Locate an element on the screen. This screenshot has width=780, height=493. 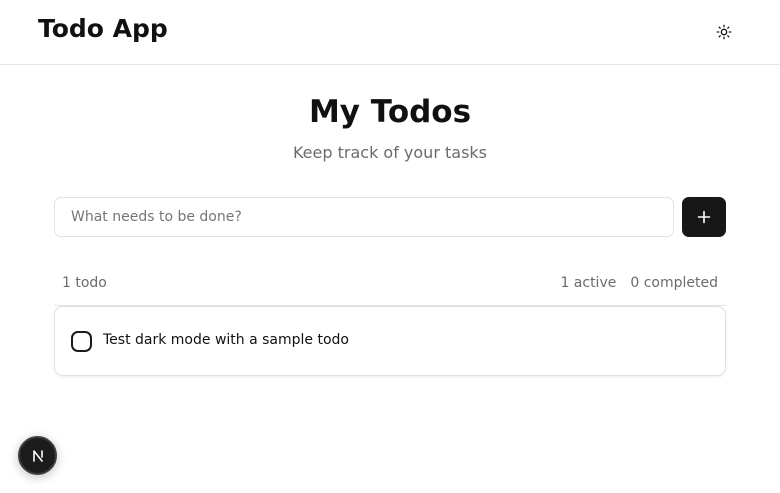
todo-stats: 1 todo 1 active 0 completed is located at coordinates (390, 285).